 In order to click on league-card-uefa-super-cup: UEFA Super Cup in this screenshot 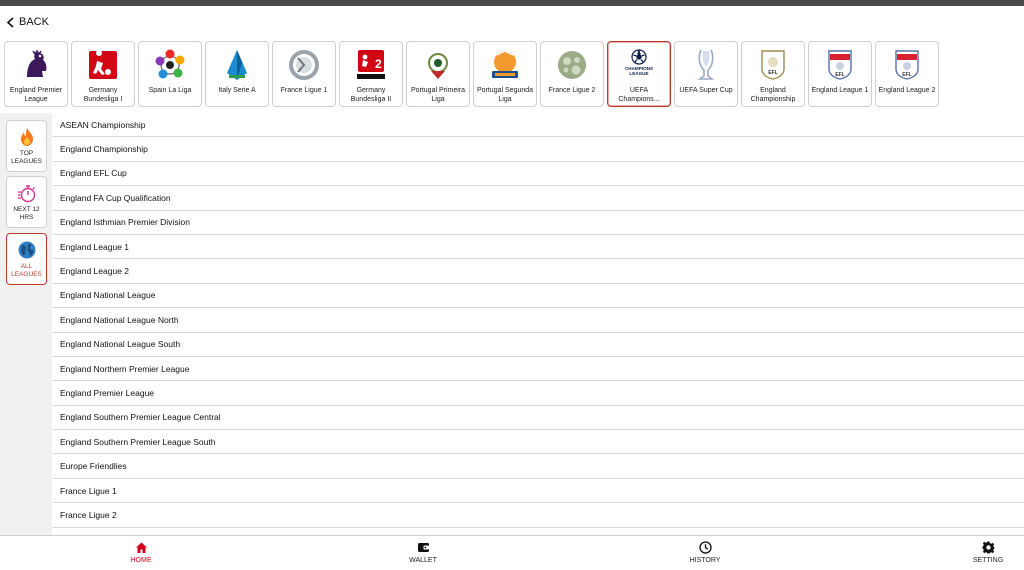, I will do `click(706, 74)`.